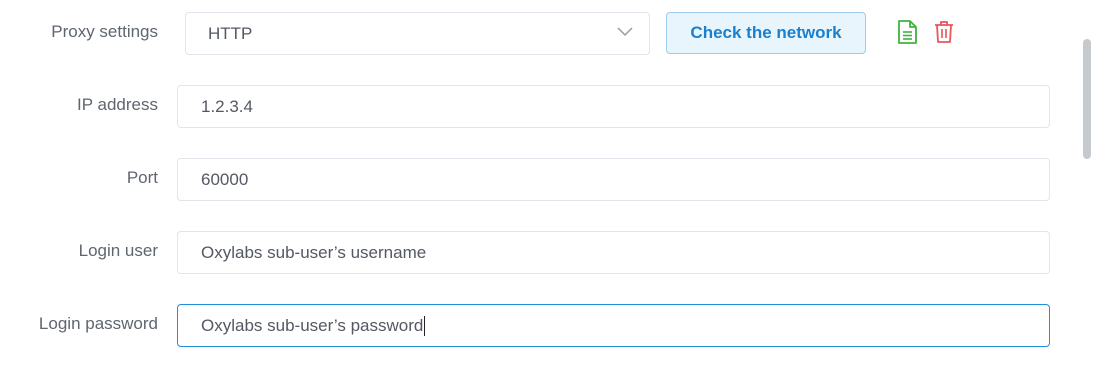  I want to click on scrollbar-thumb, so click(1087, 99).